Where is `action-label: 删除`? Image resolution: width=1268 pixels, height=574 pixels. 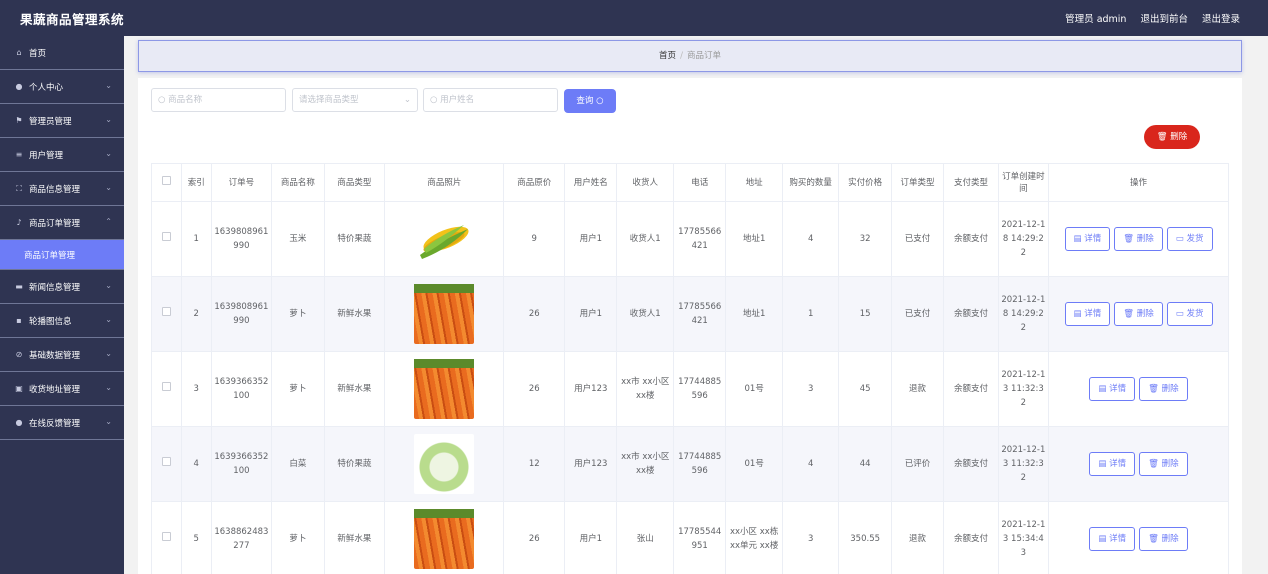
action-label: 删除 is located at coordinates (1170, 389).